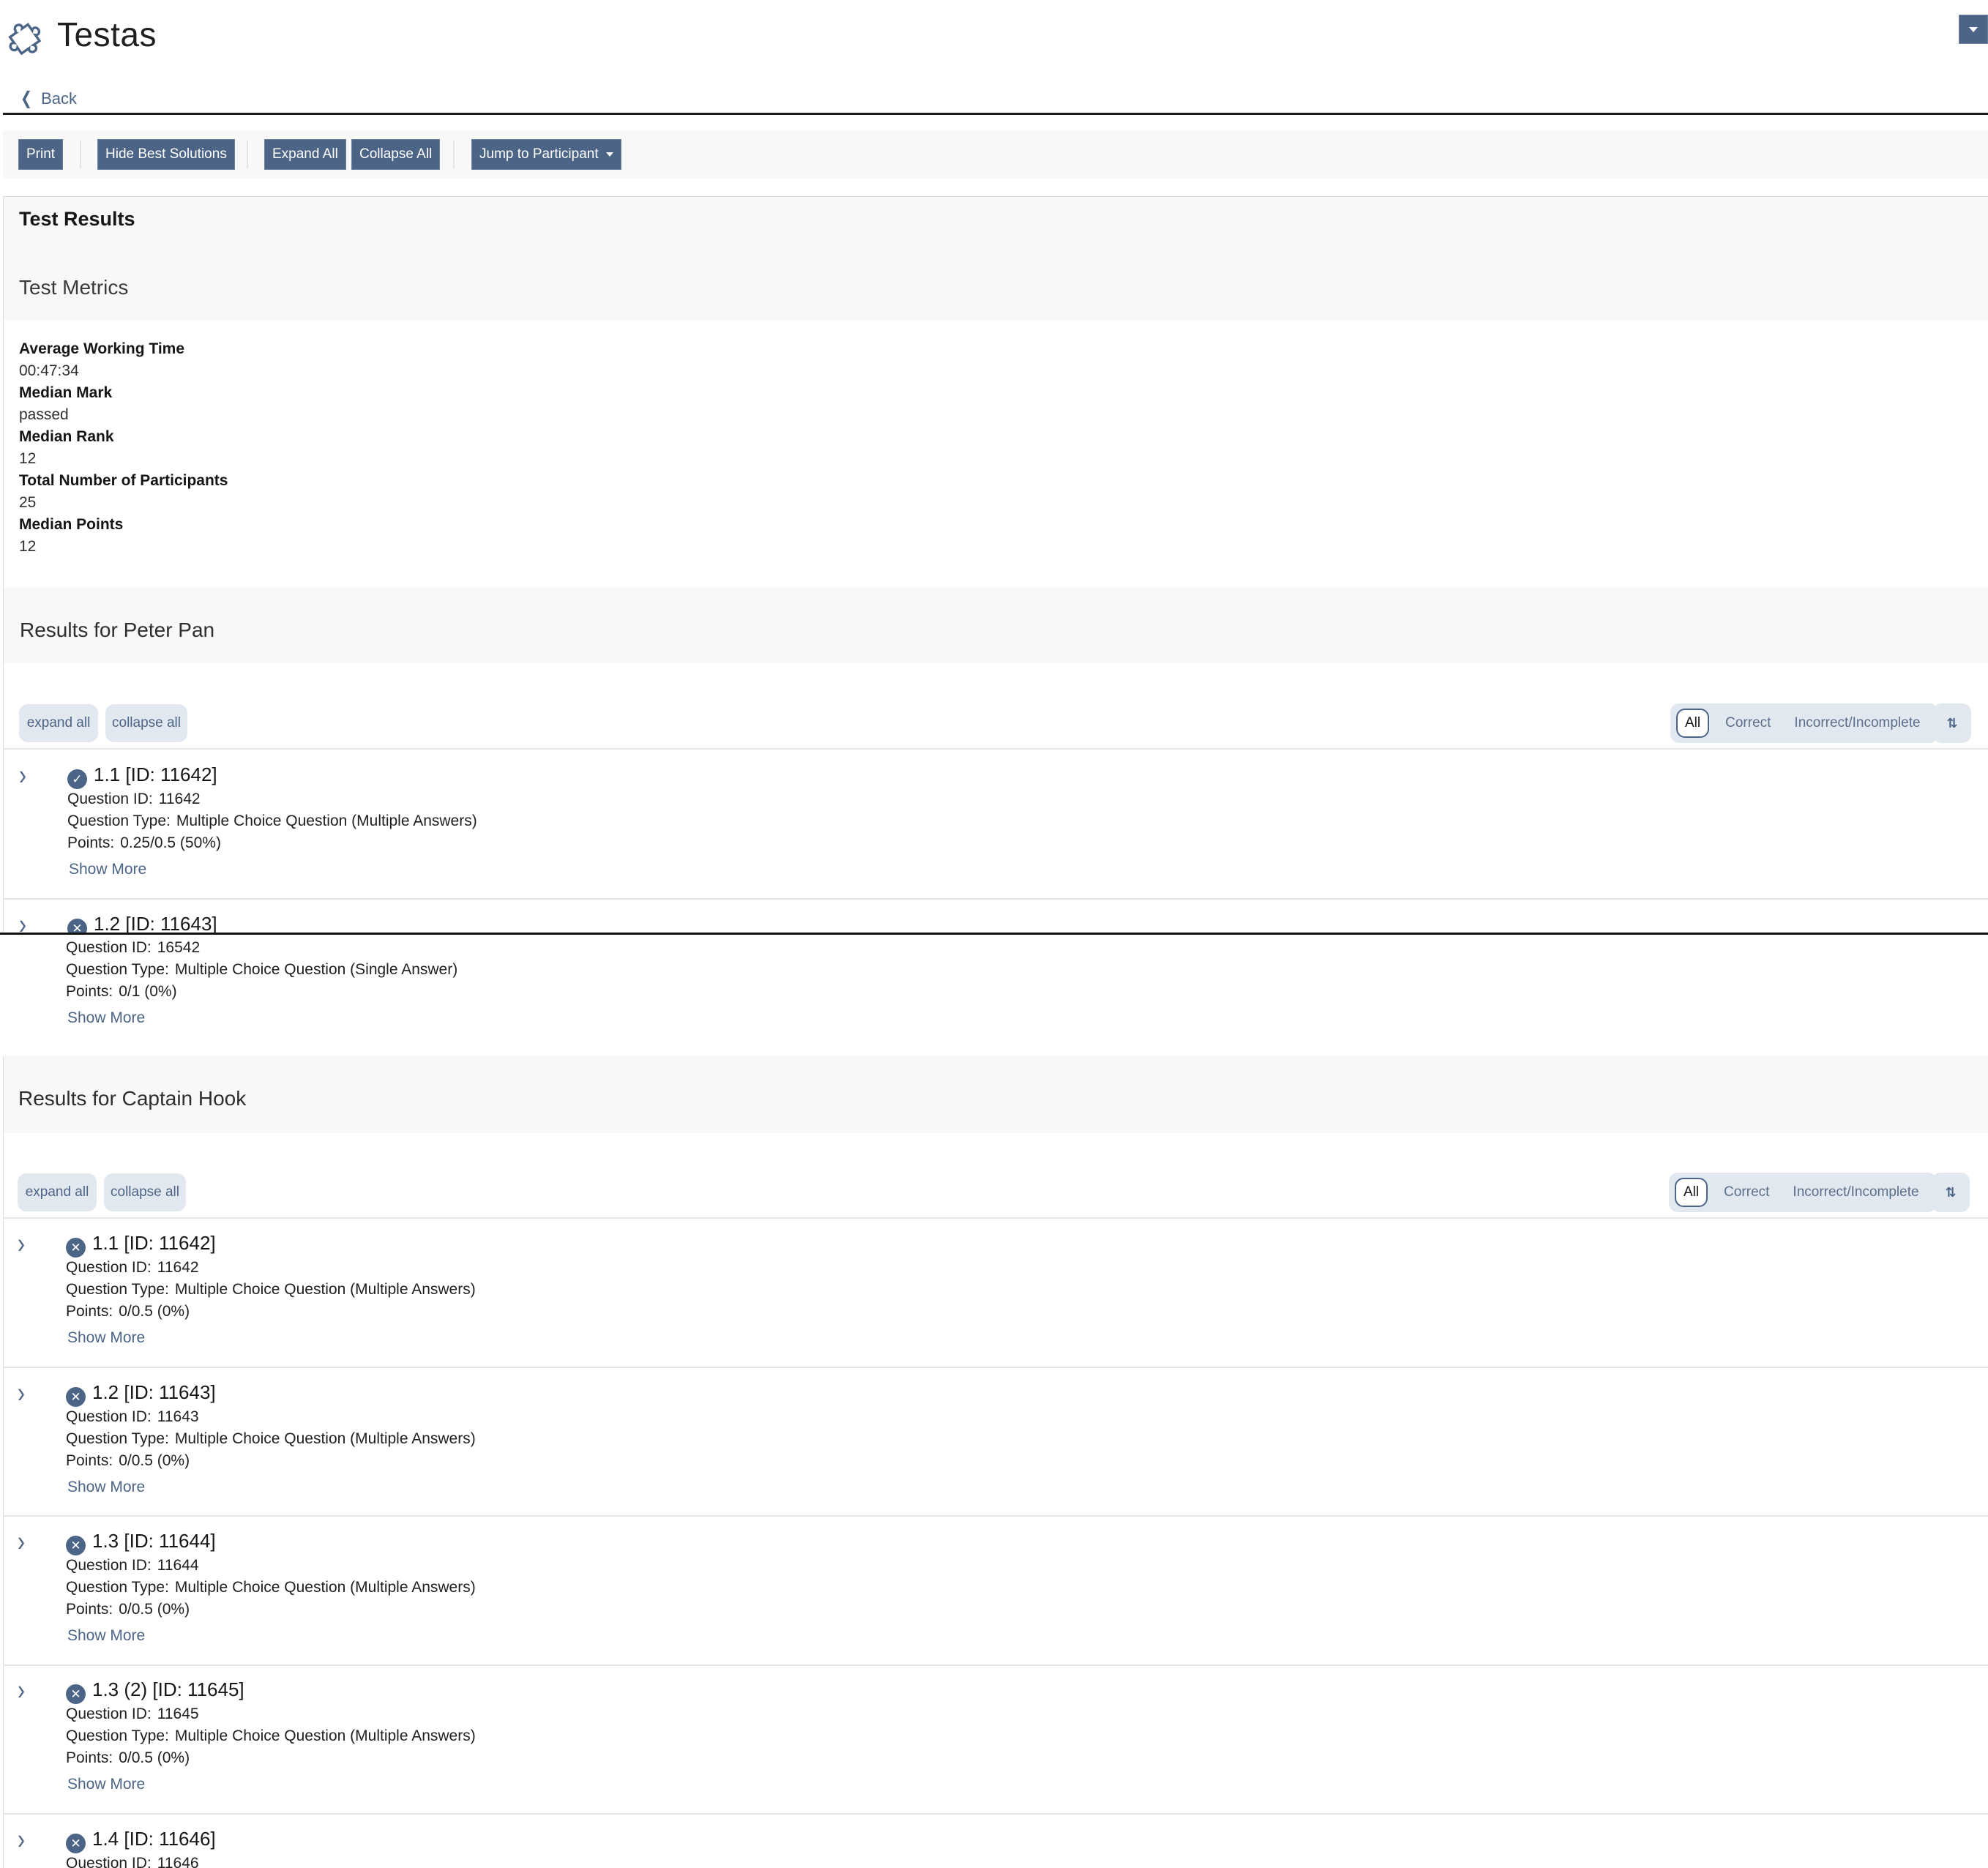  Describe the element at coordinates (25, 39) in the screenshot. I see `puzzle-icon` at that location.